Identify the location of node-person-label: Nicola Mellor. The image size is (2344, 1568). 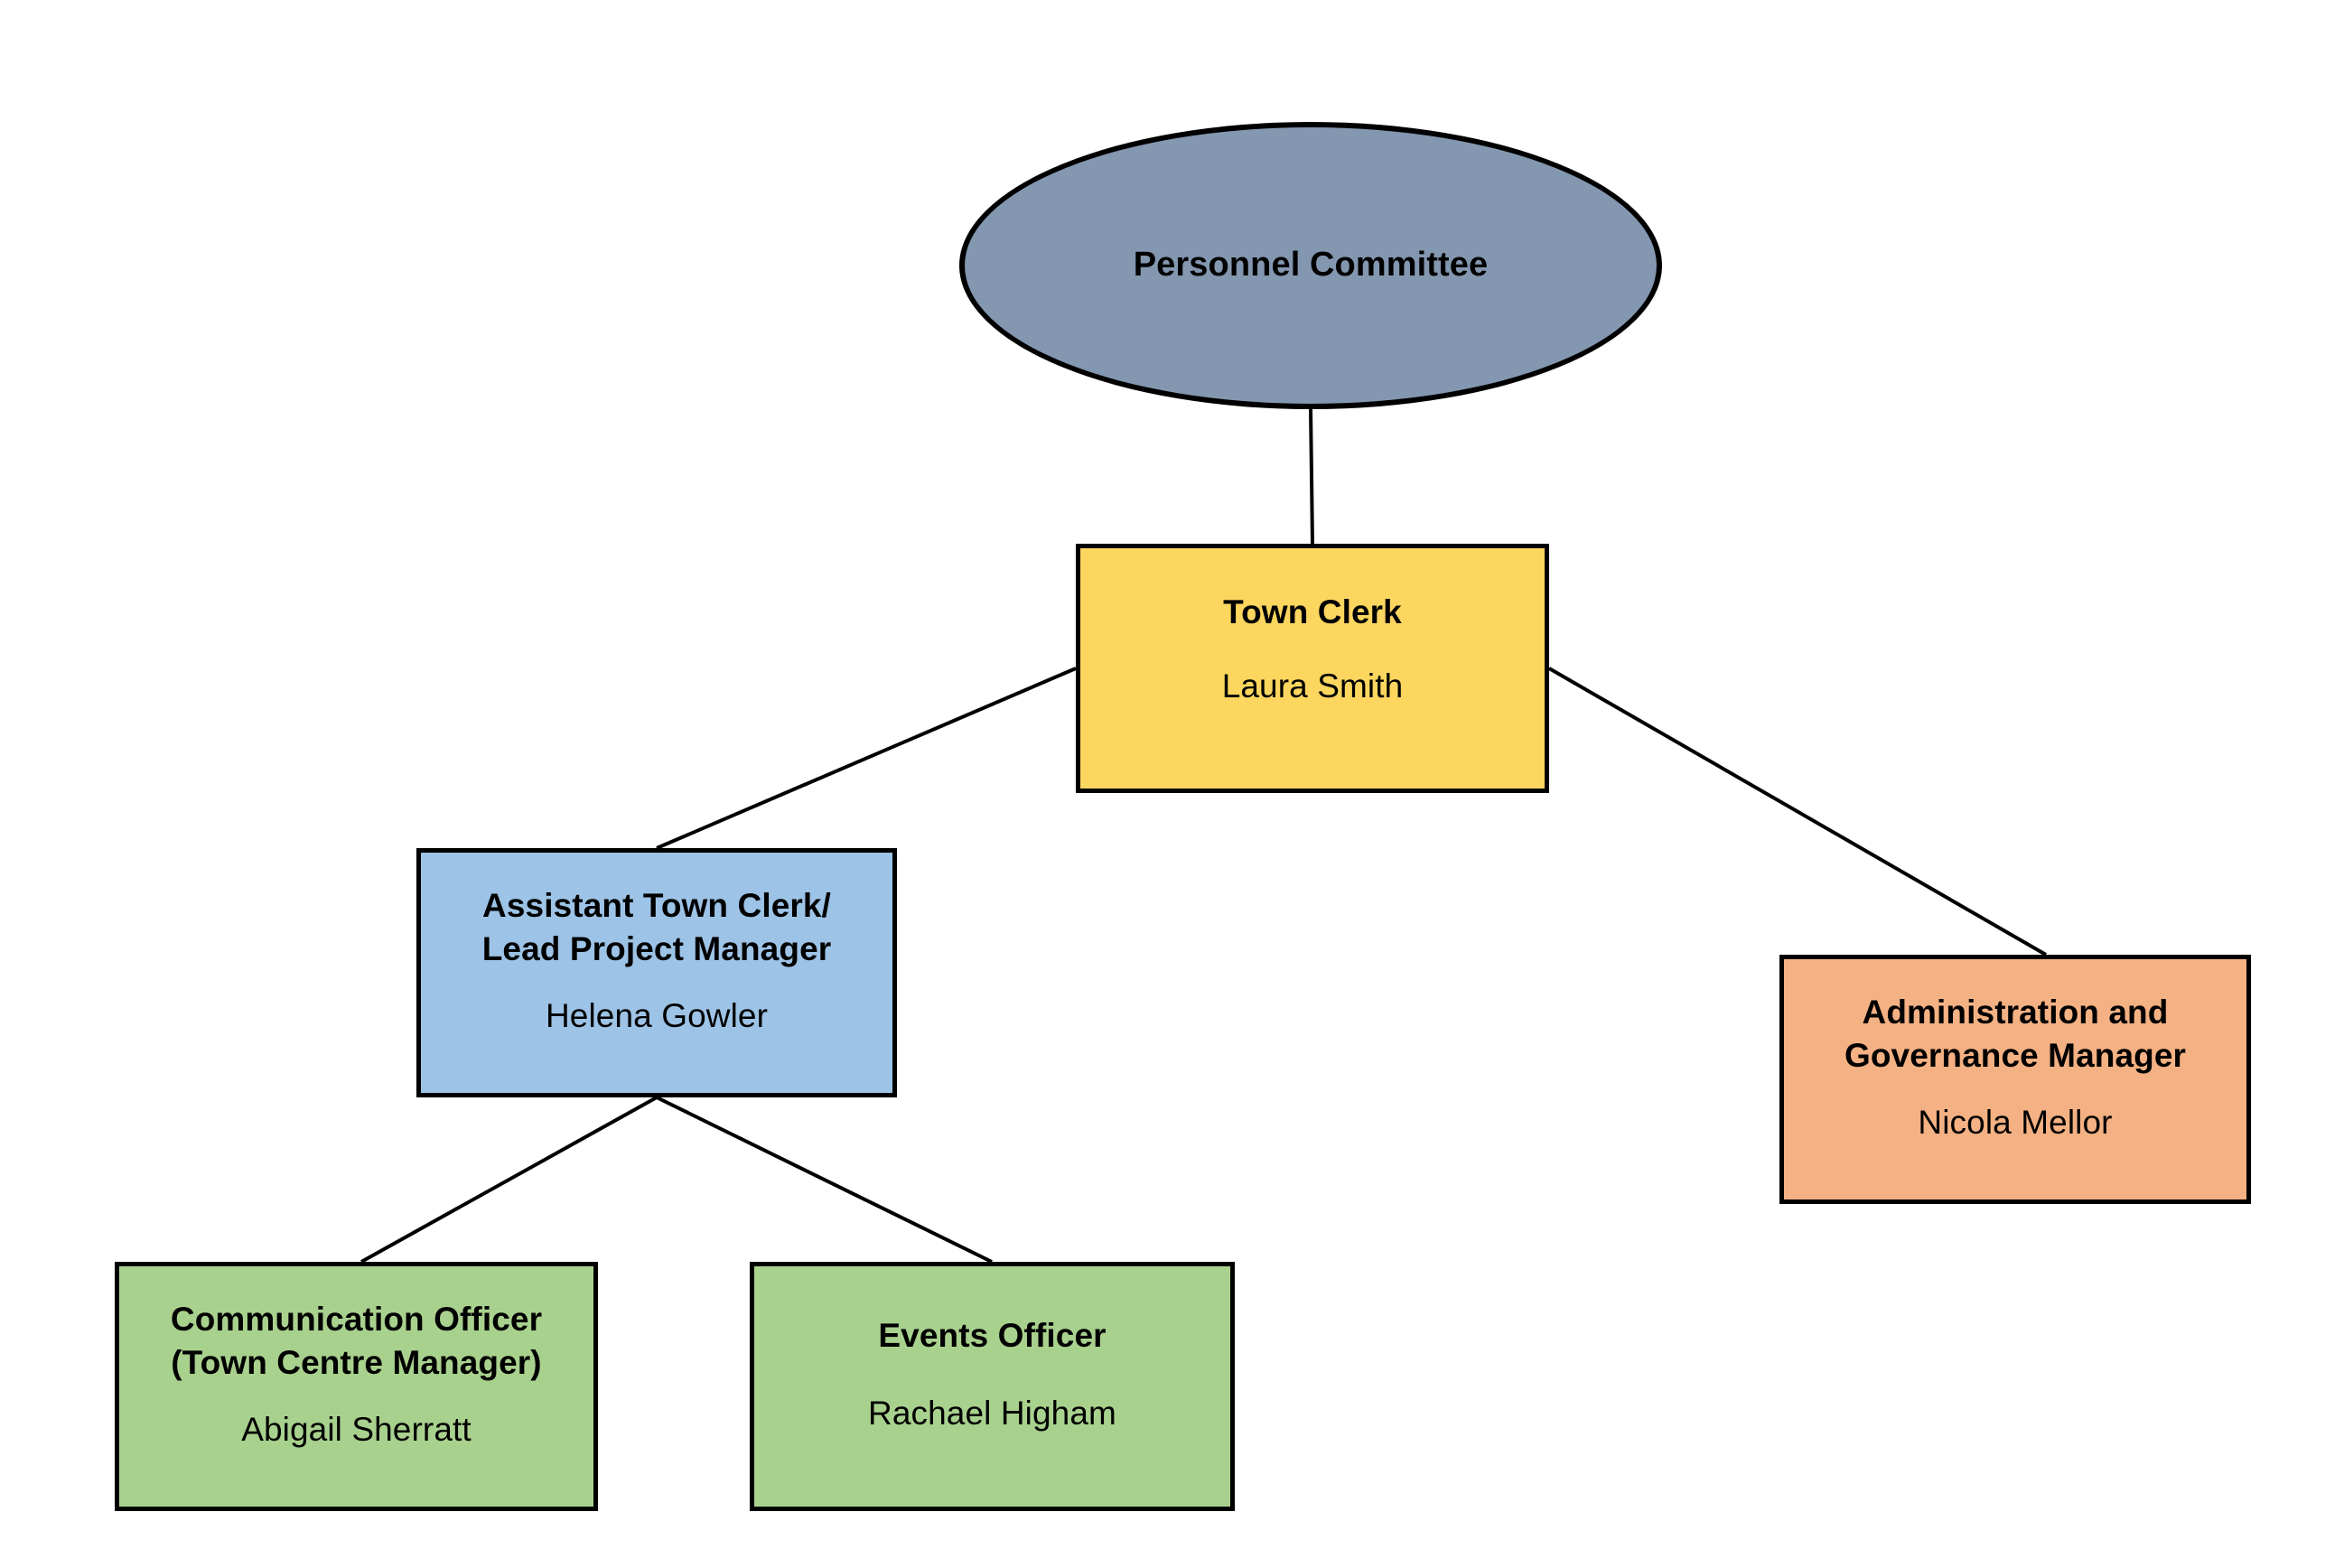
(2015, 1123).